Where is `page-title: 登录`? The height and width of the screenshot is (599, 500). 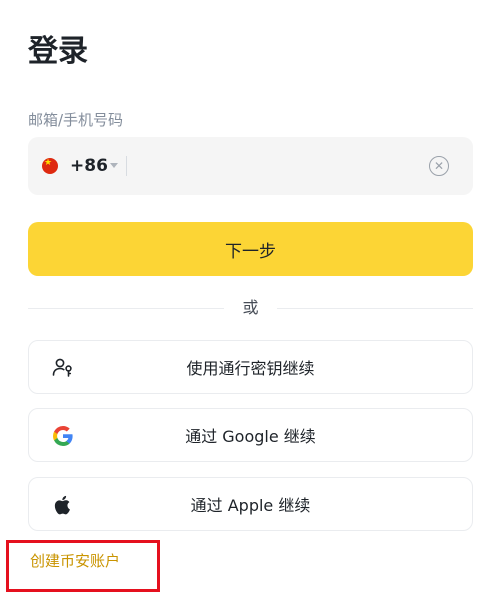
page-title: 登录 is located at coordinates (58, 51).